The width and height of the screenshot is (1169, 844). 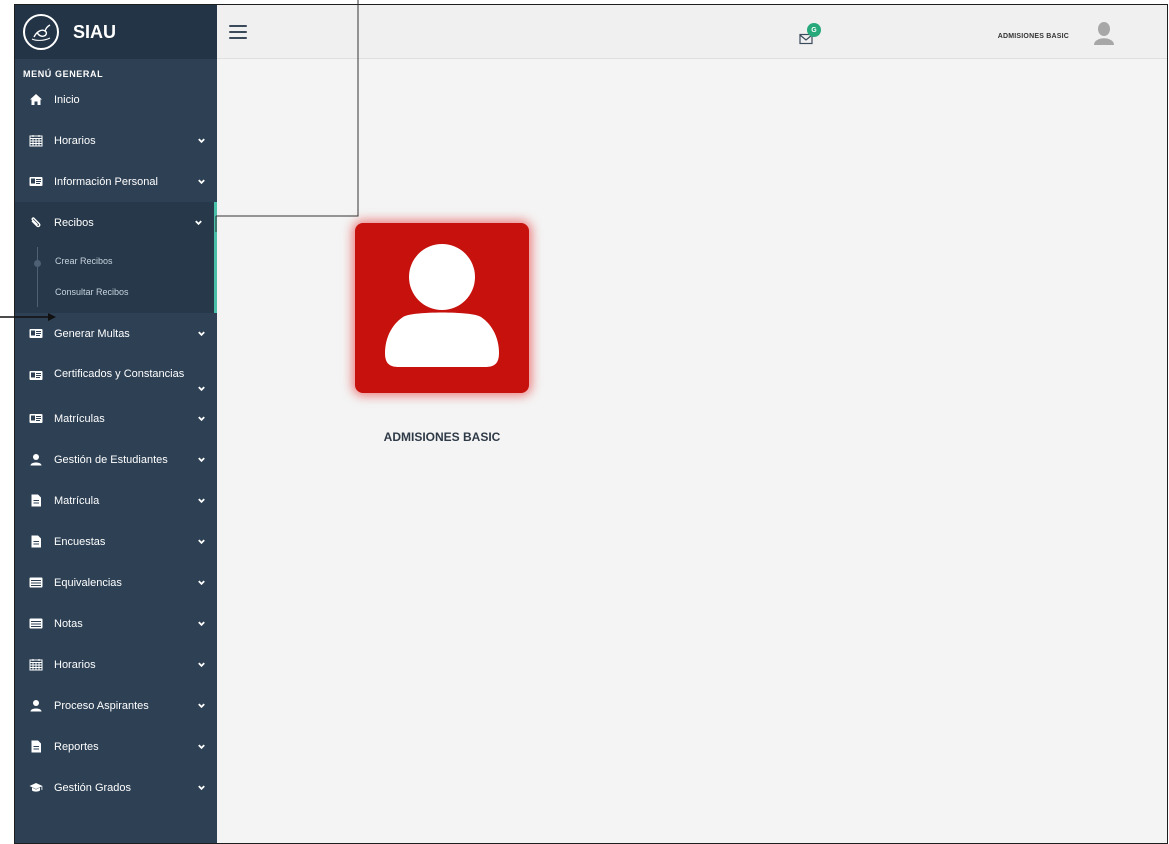 What do you see at coordinates (68, 623) in the screenshot?
I see `sidebar-item-label: Notas` at bounding box center [68, 623].